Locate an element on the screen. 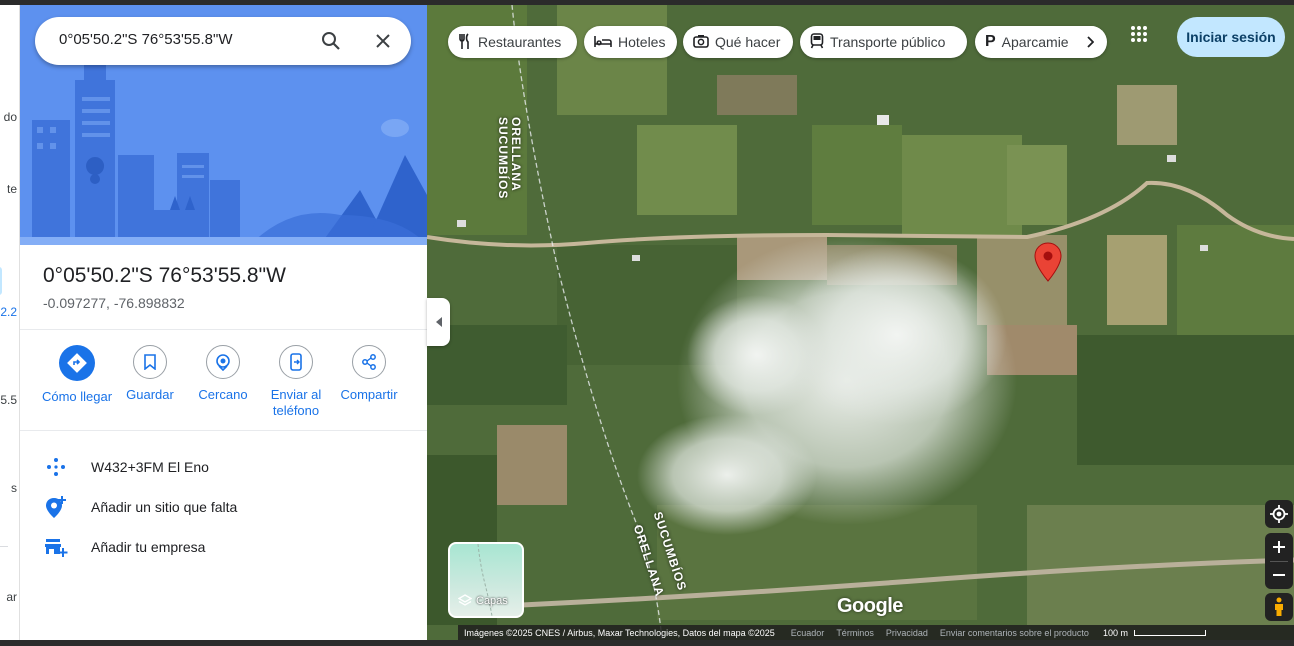 The height and width of the screenshot is (646, 1294). place-coordinates: -0.097277, -76.898832 is located at coordinates (114, 303).